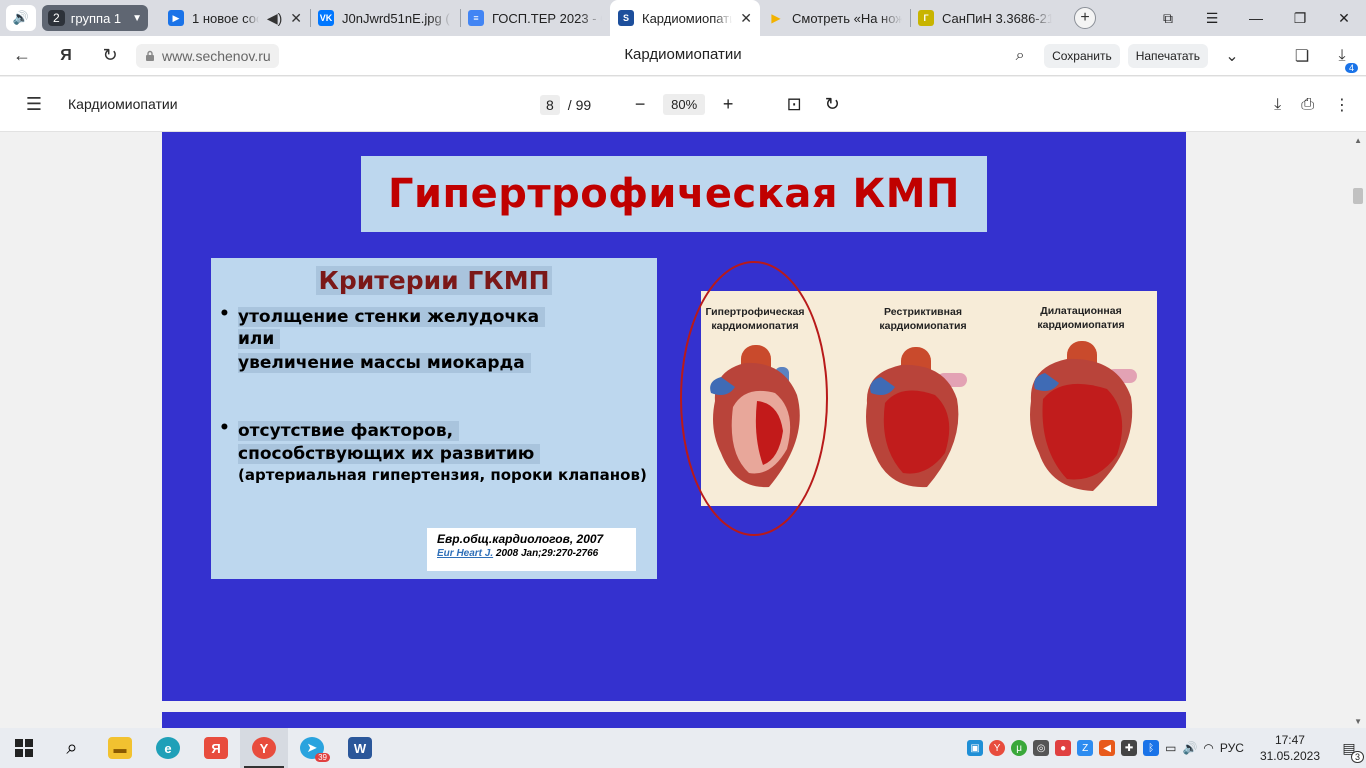  What do you see at coordinates (1170, 748) in the screenshot?
I see `battery-icon: ▭` at bounding box center [1170, 748].